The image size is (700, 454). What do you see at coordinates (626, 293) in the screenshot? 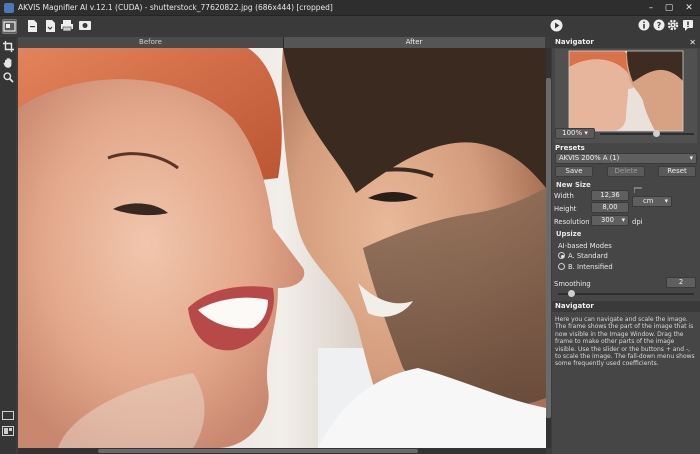
I see `smoothing-slider` at bounding box center [626, 293].